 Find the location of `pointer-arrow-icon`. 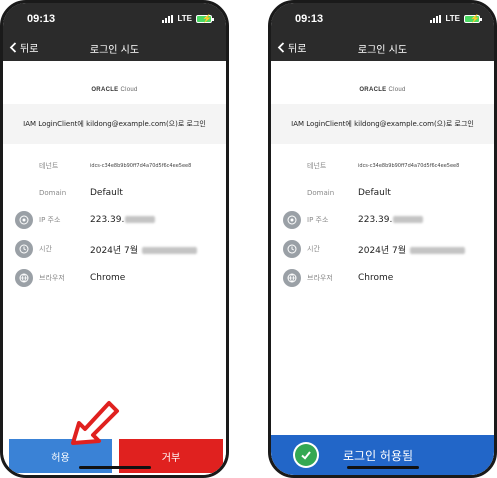

pointer-arrow-icon is located at coordinates (95, 423).